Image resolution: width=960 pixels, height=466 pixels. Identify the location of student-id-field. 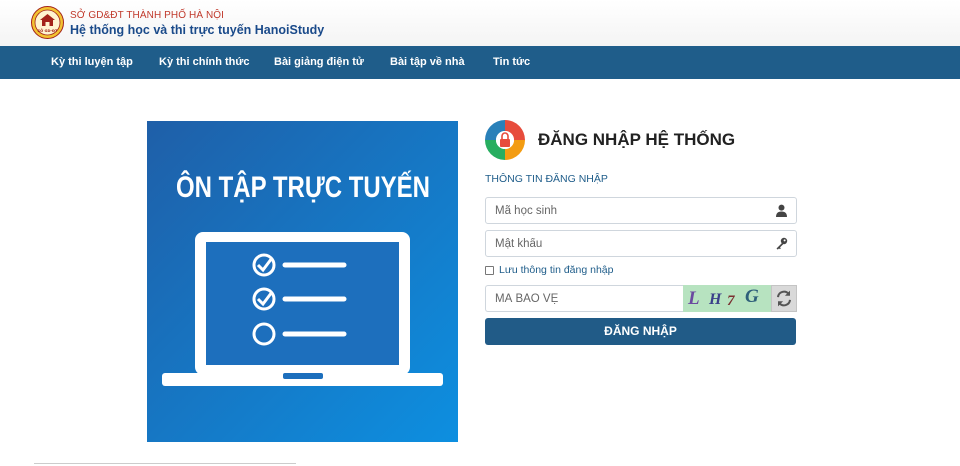
(641, 210).